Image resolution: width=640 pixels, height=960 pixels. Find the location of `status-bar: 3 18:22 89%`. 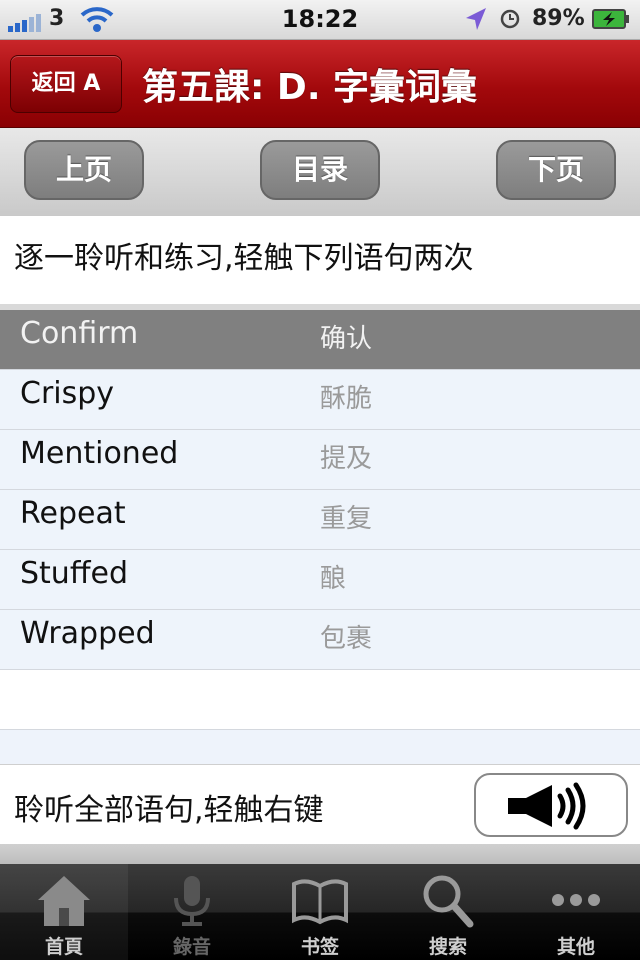

status-bar: 3 18:22 89% is located at coordinates (320, 20).